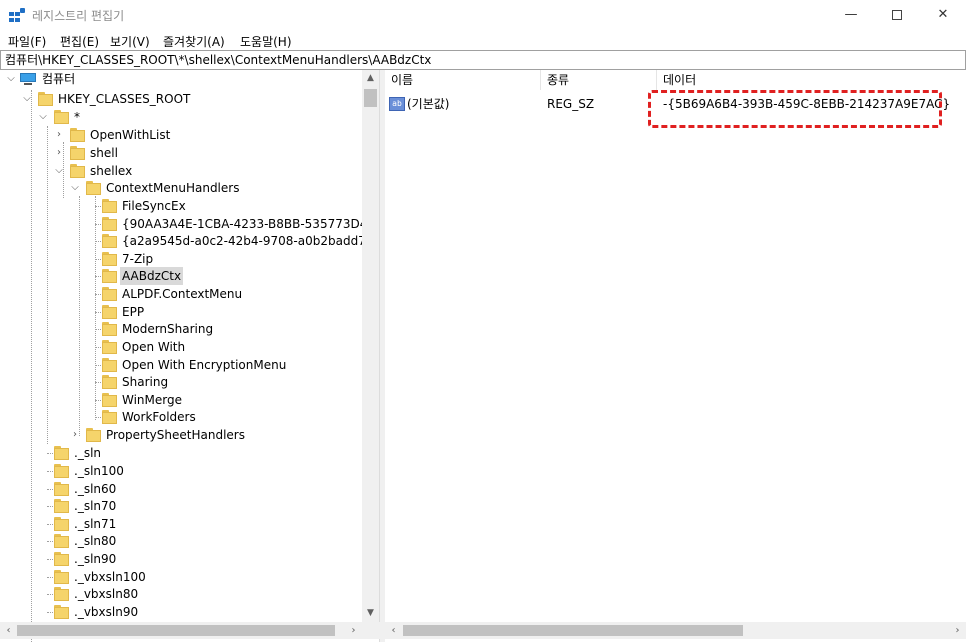  What do you see at coordinates (266, 41) in the screenshot?
I see `menu-help: 도움말(H)` at bounding box center [266, 41].